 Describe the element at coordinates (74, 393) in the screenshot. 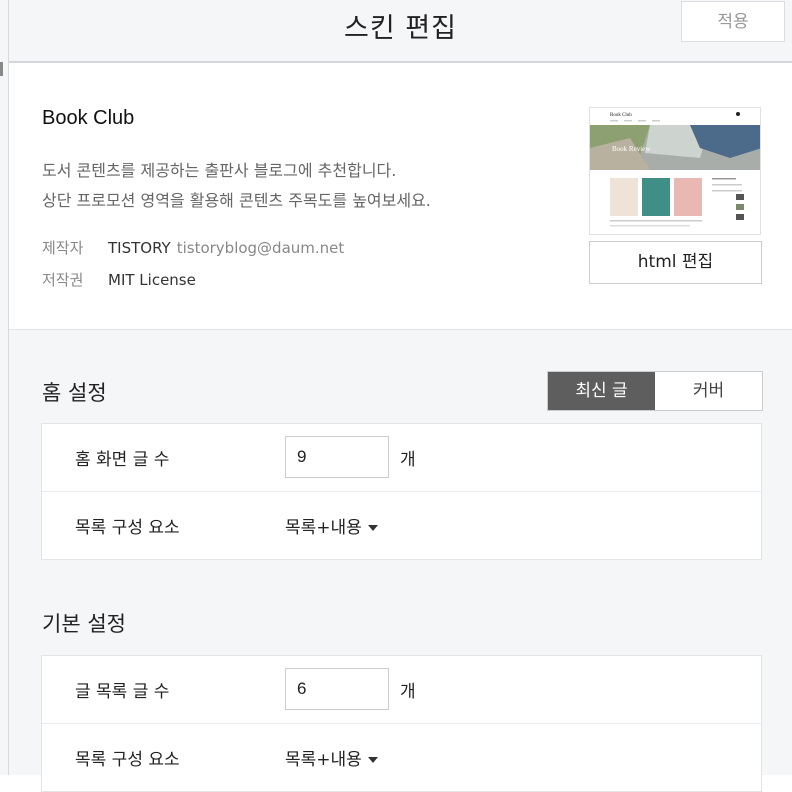

I see `home-settings-title: 홈 설정` at that location.